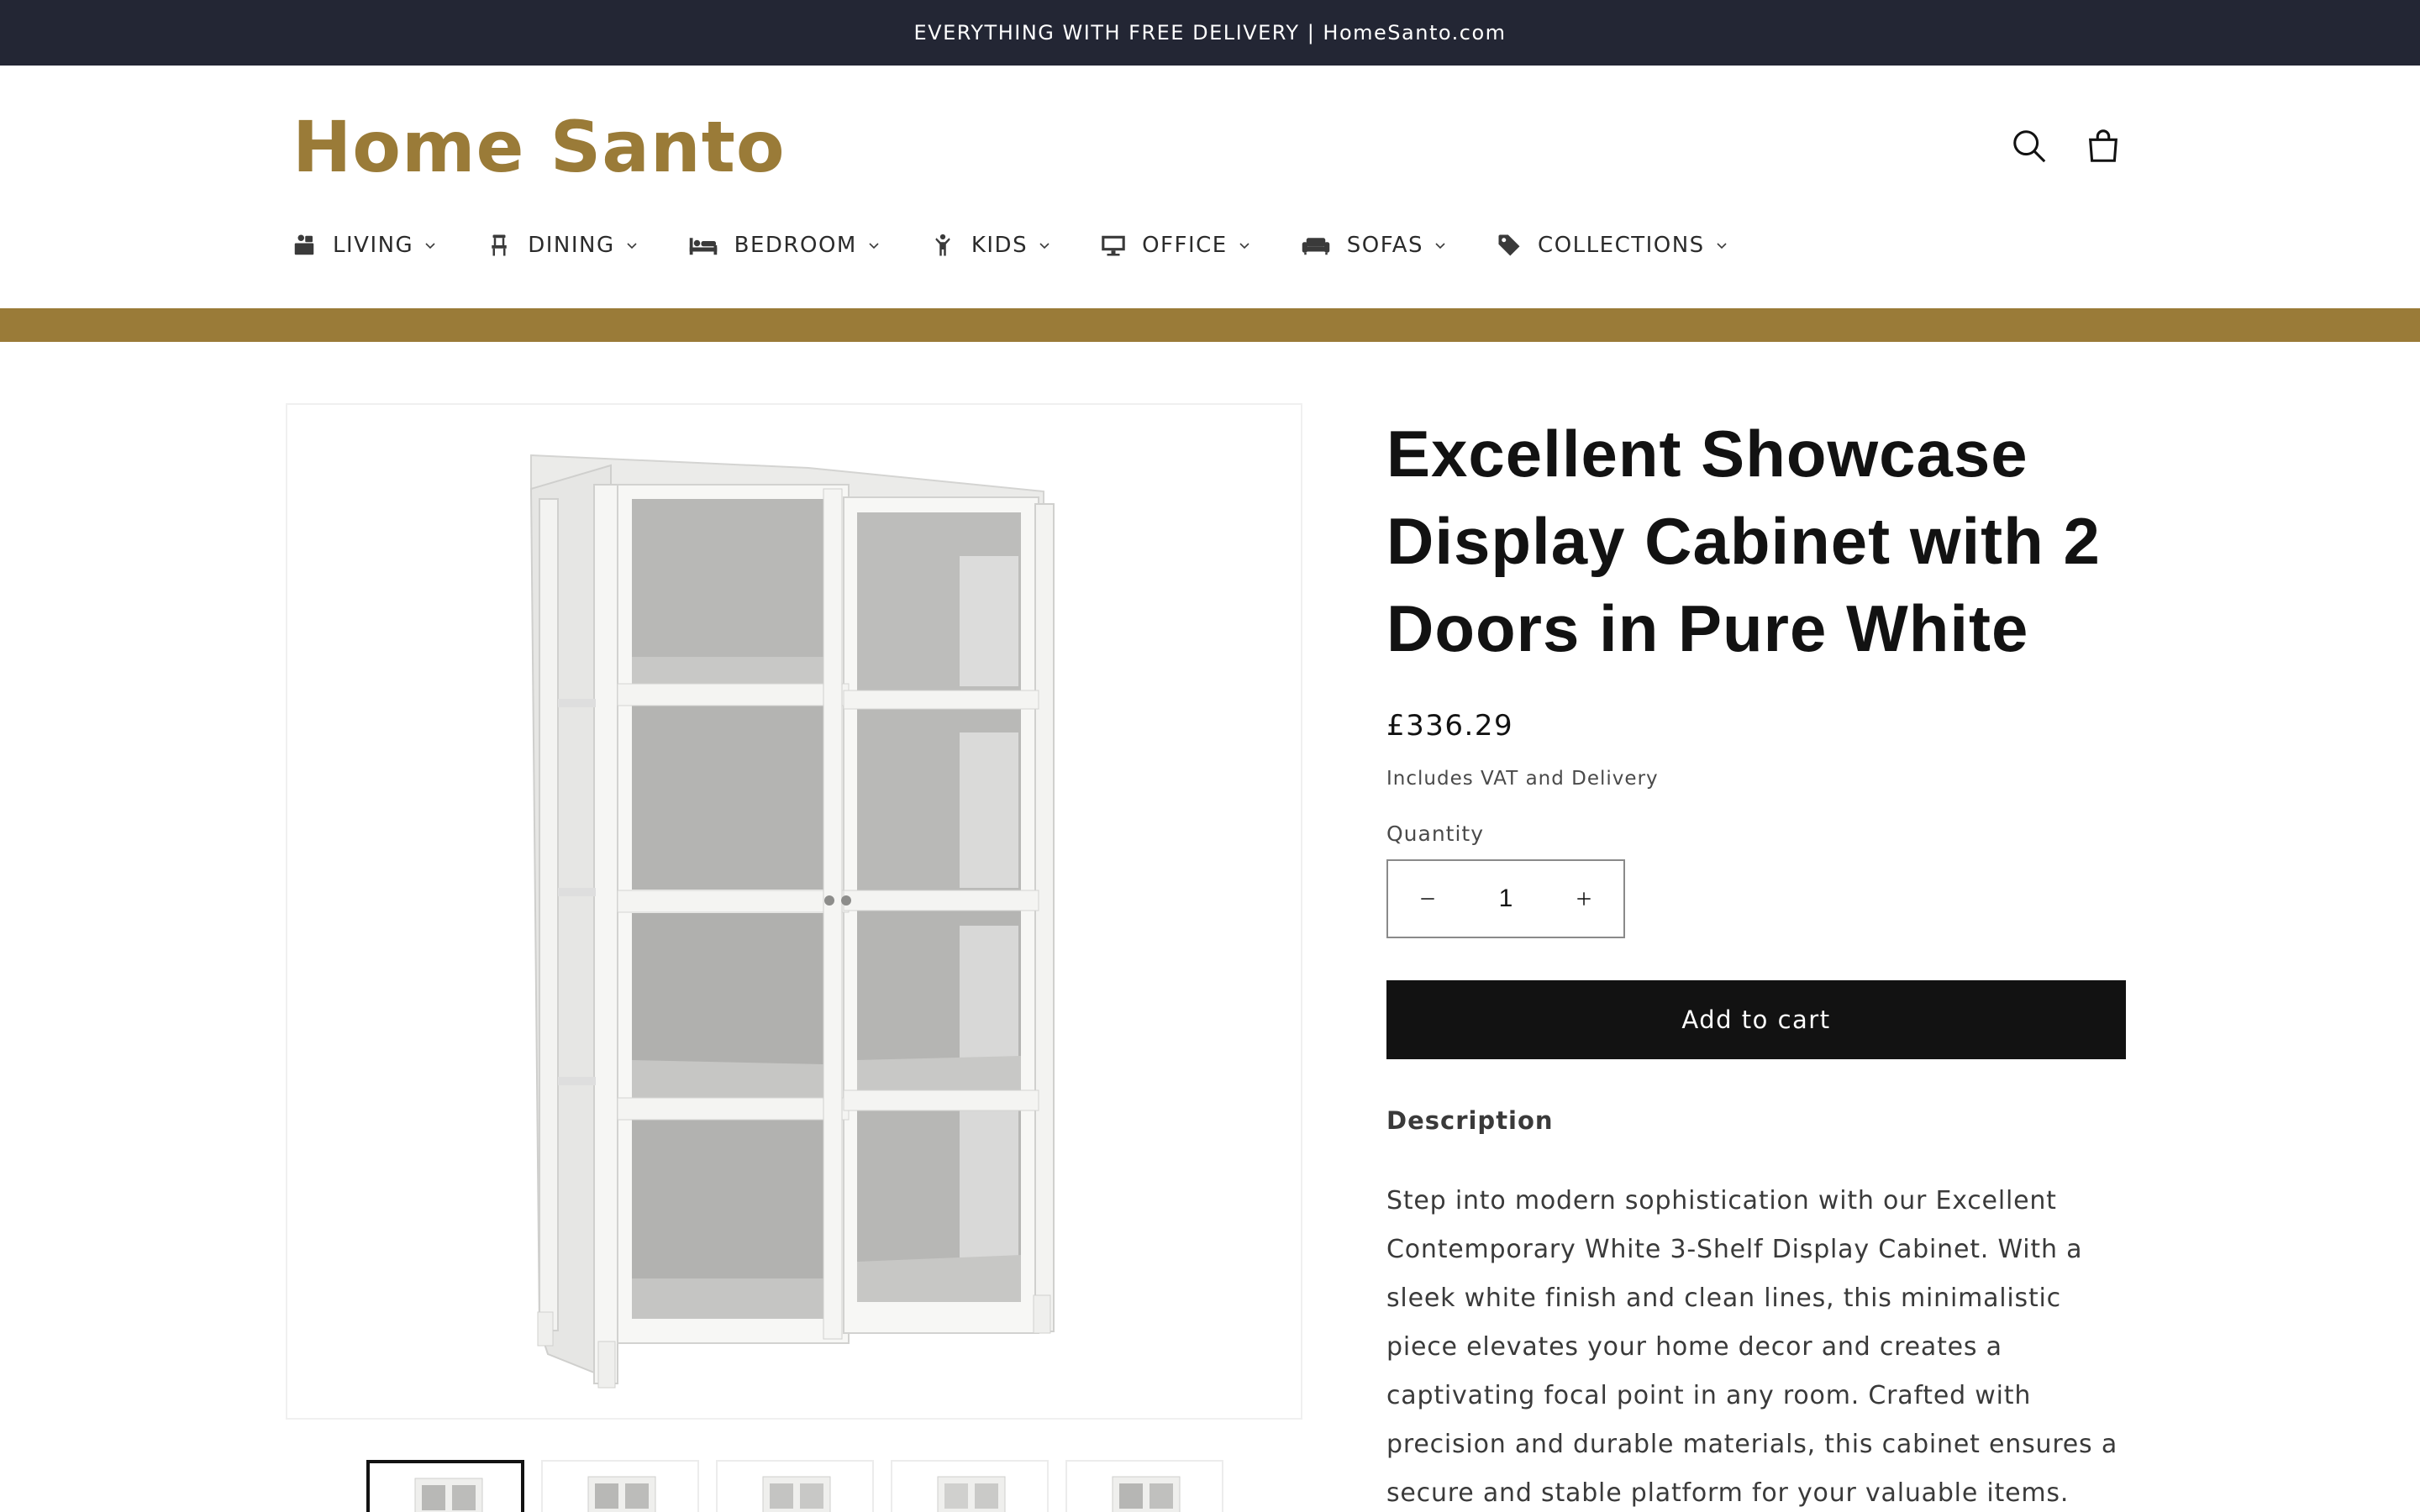 This screenshot has width=2420, height=1512. I want to click on quantity-increase-button, so click(1584, 899).